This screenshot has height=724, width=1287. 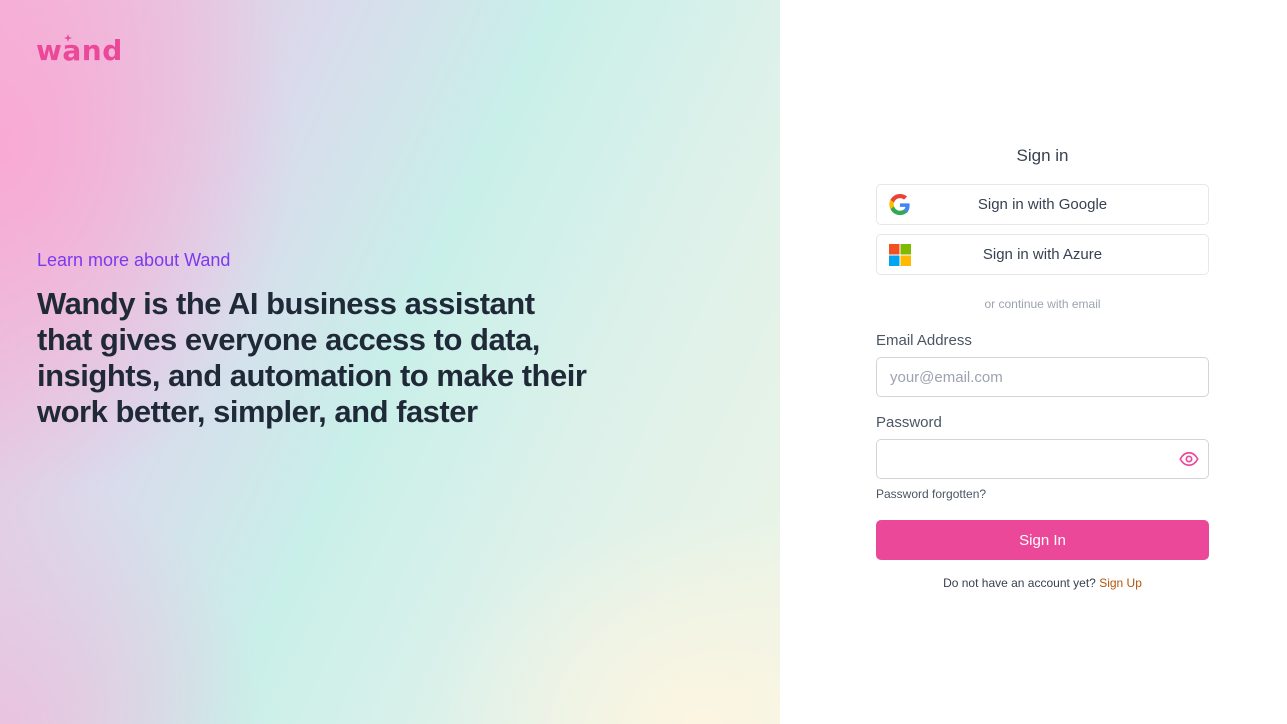 I want to click on azure-signin-button: Sign in with Azure, so click(x=1042, y=254).